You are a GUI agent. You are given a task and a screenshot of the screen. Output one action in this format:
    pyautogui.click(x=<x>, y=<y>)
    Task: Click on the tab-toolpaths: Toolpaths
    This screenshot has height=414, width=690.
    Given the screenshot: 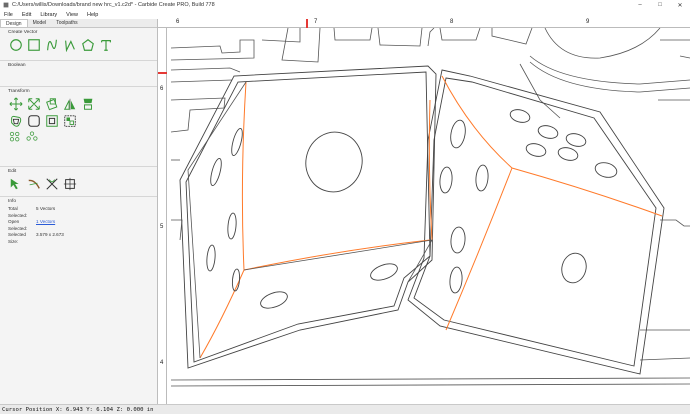 What is the action you would take?
    pyautogui.click(x=66, y=23)
    